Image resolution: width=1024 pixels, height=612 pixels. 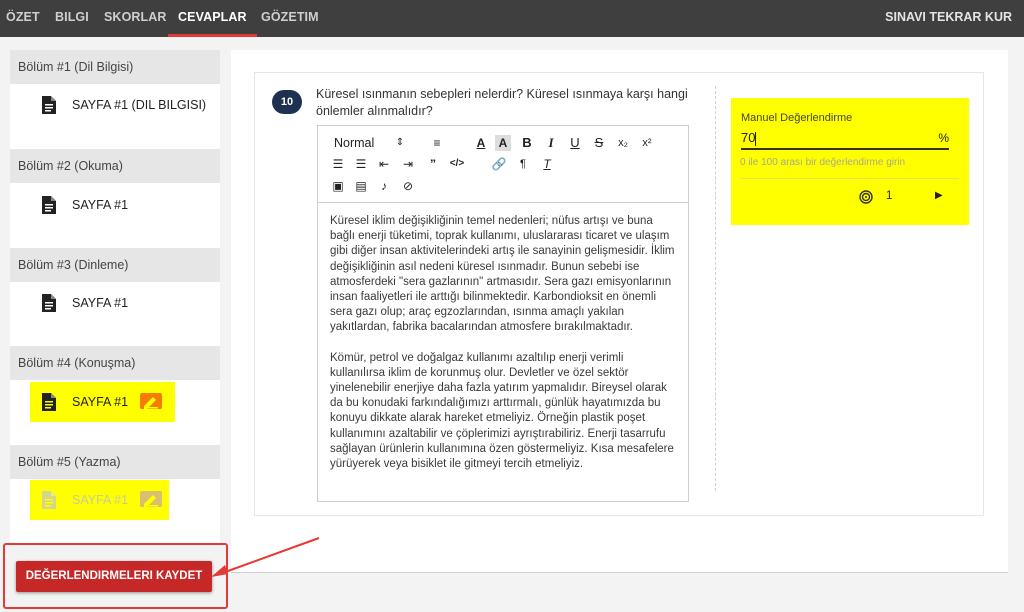 I want to click on section-header-1: Bölüm #1 (Dil Bilgisi), so click(x=115, y=67).